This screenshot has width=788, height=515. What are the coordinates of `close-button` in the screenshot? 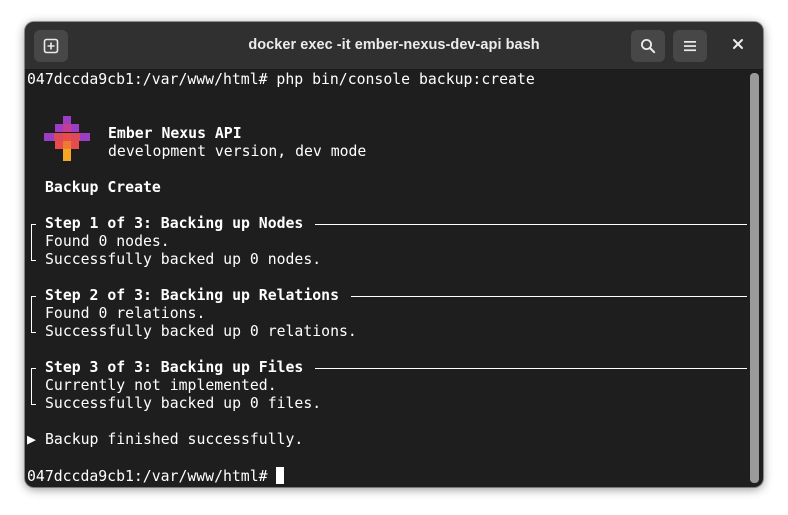 It's located at (738, 46).